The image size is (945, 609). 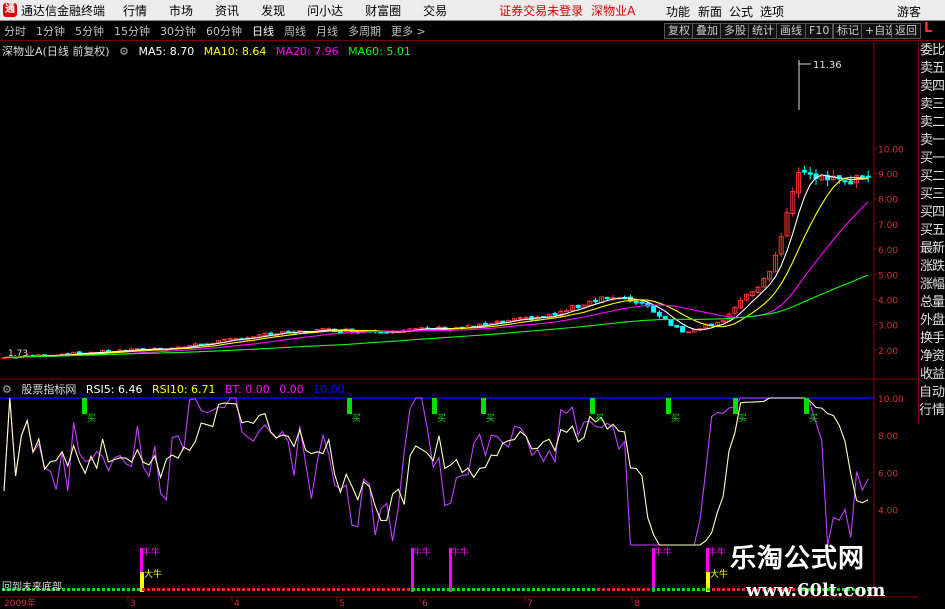 What do you see at coordinates (932, 267) in the screenshot?
I see `side-panel-item: 涨跌` at bounding box center [932, 267].